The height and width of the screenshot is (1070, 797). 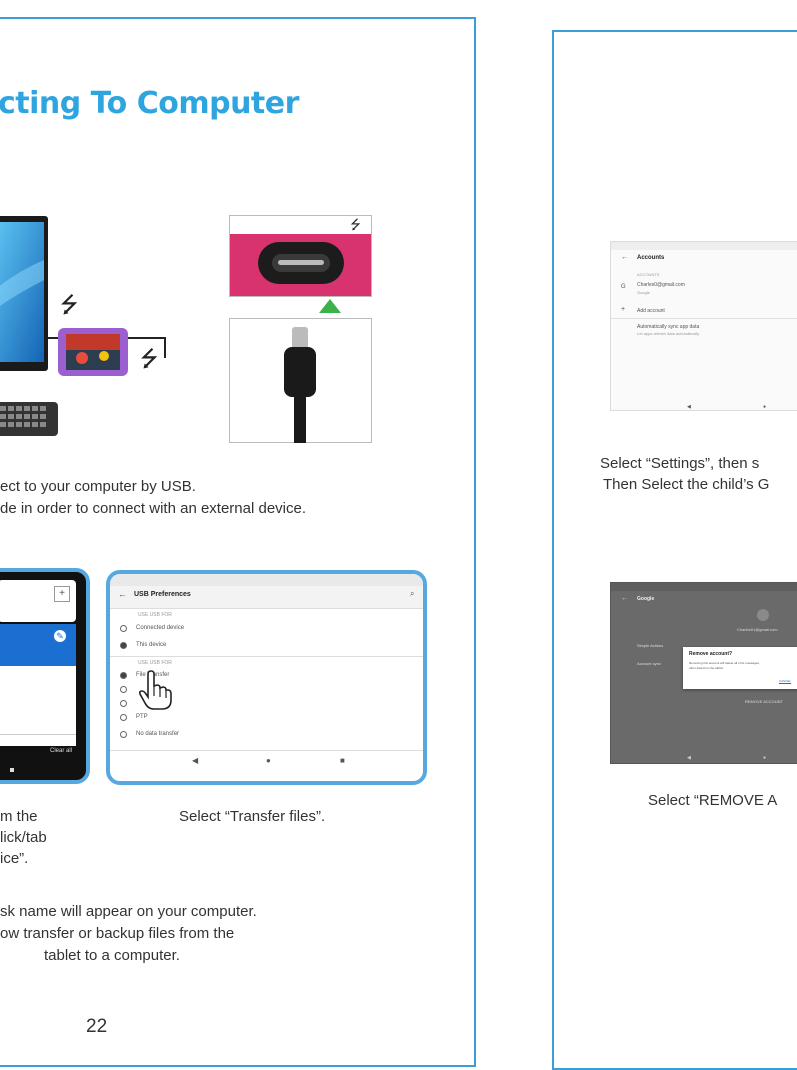 I want to click on intro-line-1: ect to your computer by USB., so click(x=98, y=486).